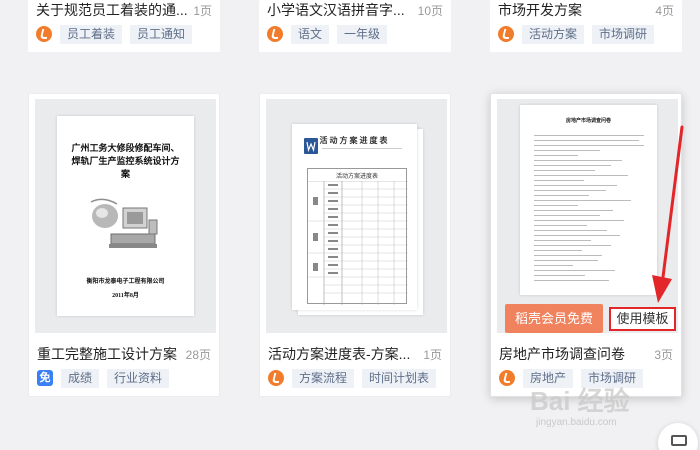  What do you see at coordinates (679, 440) in the screenshot?
I see `monitor-icon` at bounding box center [679, 440].